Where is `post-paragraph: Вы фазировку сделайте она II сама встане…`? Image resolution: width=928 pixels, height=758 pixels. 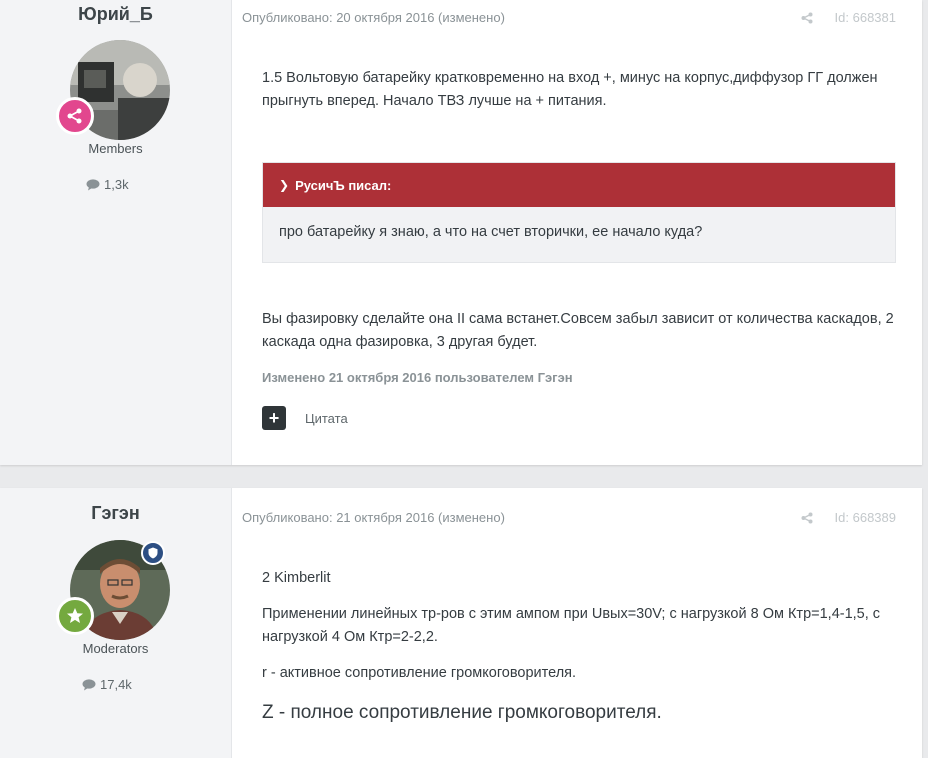 post-paragraph: Вы фазировку сделайте она II сама встане… is located at coordinates (578, 330).